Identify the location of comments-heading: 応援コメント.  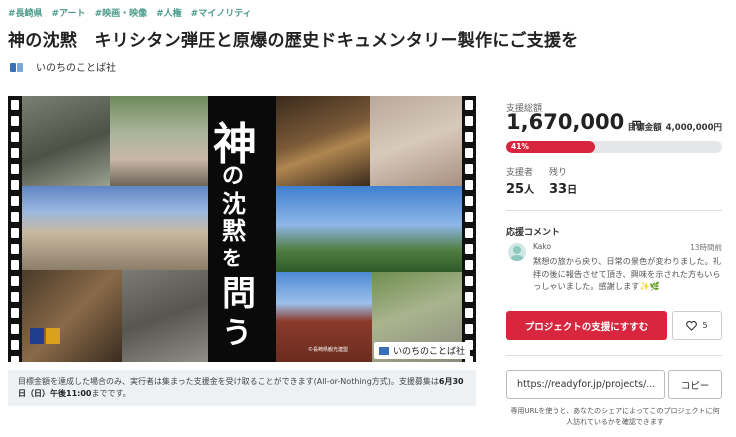
(533, 233).